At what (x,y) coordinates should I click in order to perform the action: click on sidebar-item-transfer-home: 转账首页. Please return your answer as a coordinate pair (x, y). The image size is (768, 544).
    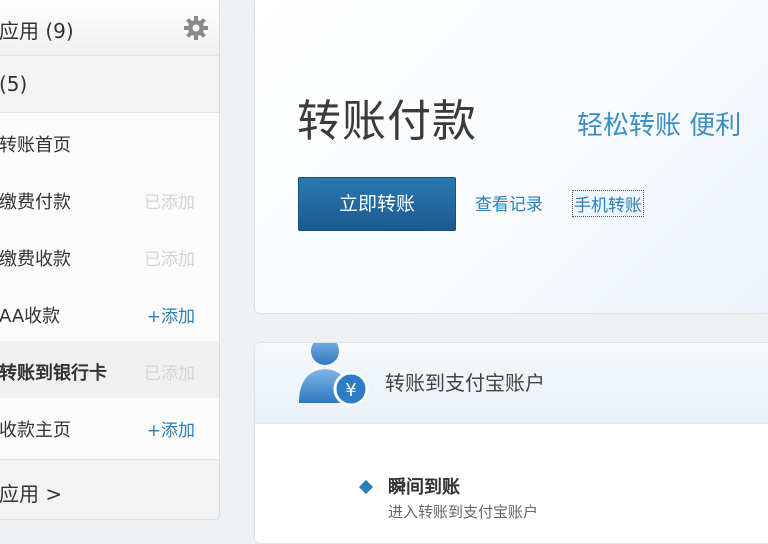
    Looking at the image, I should click on (109, 141).